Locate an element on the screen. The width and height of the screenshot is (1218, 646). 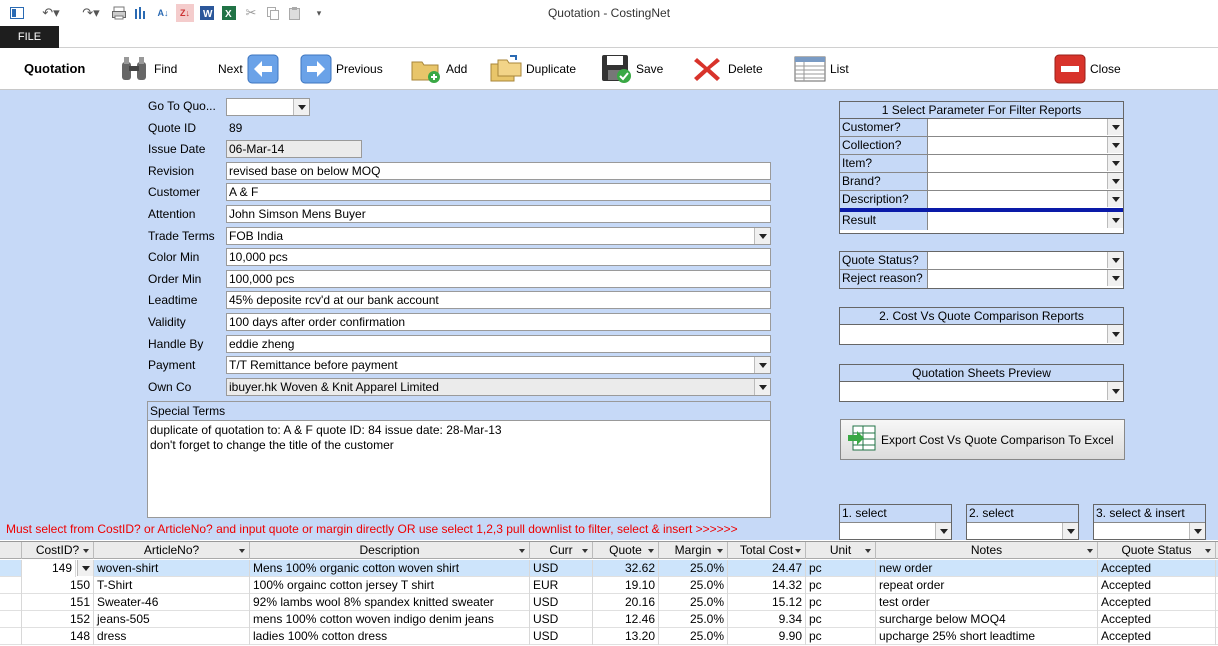
column-header-notes: Notes is located at coordinates (987, 550).